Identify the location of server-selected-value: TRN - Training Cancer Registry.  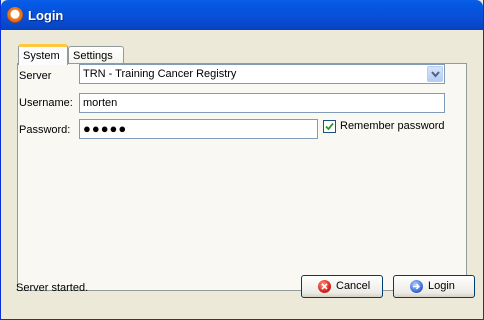
(160, 74).